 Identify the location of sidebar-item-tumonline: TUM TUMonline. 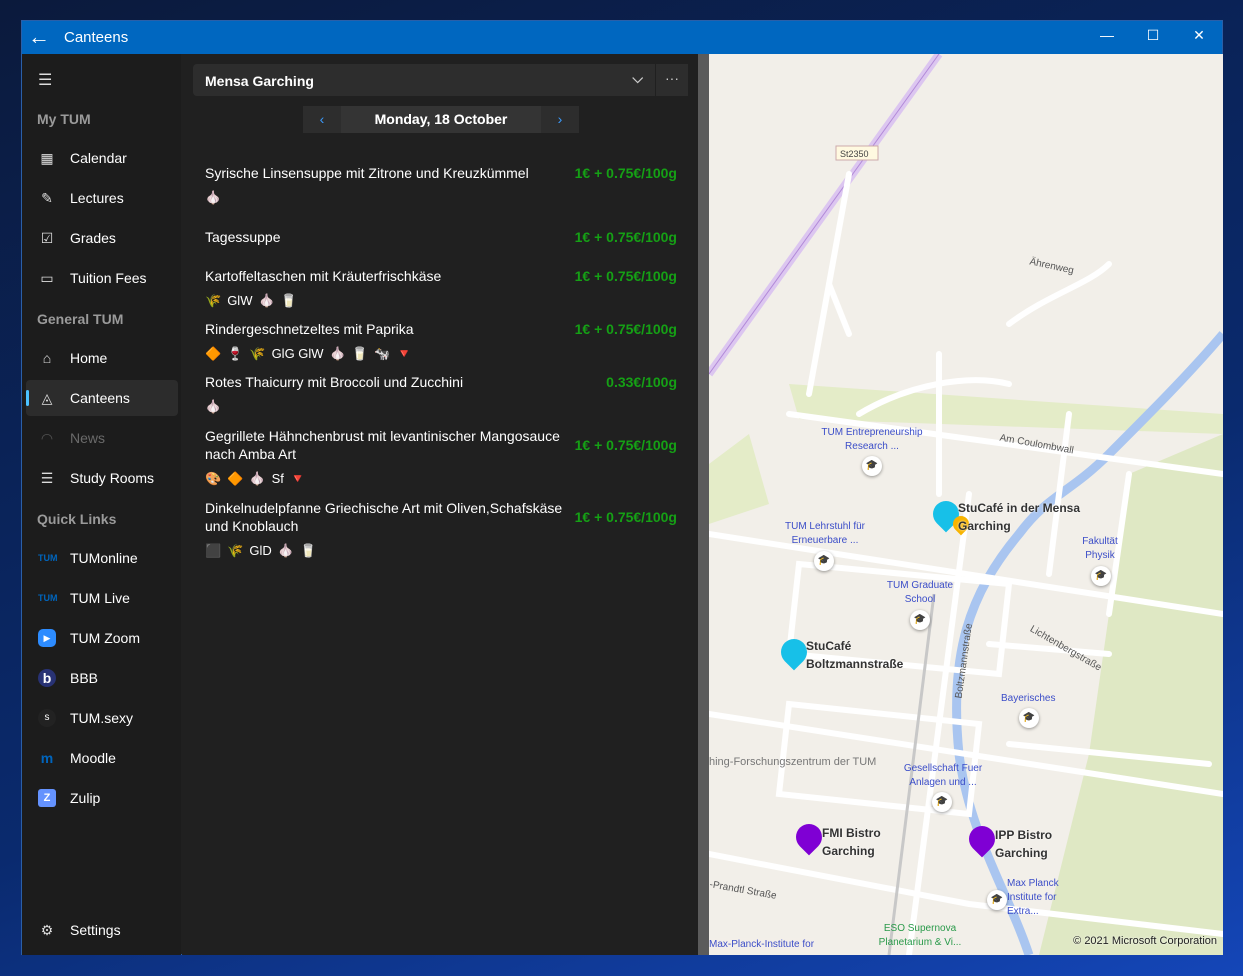
(102, 558).